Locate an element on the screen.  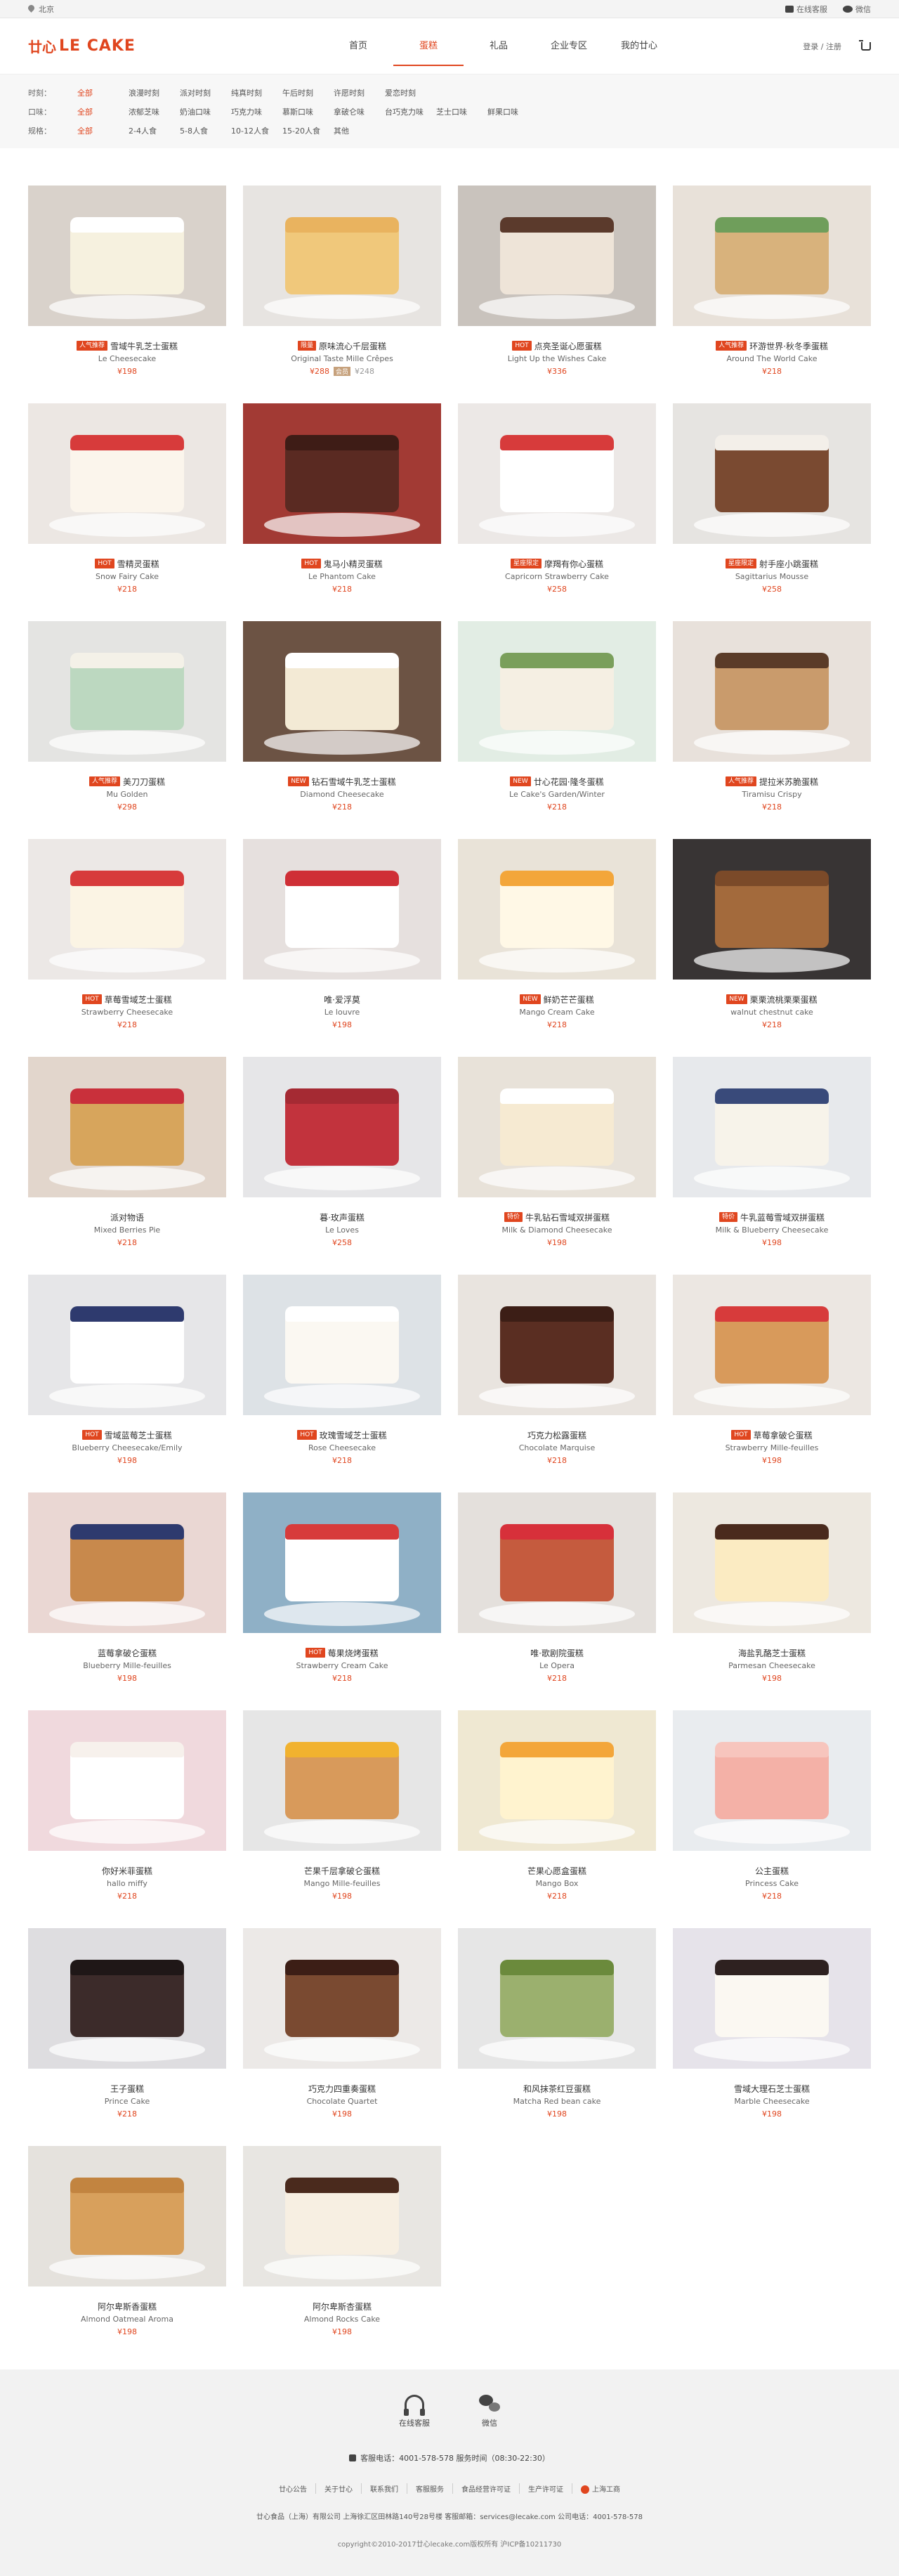
product-card: NEW 鲜奶芒芒蛋糕 Mango Cream Cake ¥218 is located at coordinates (557, 948).